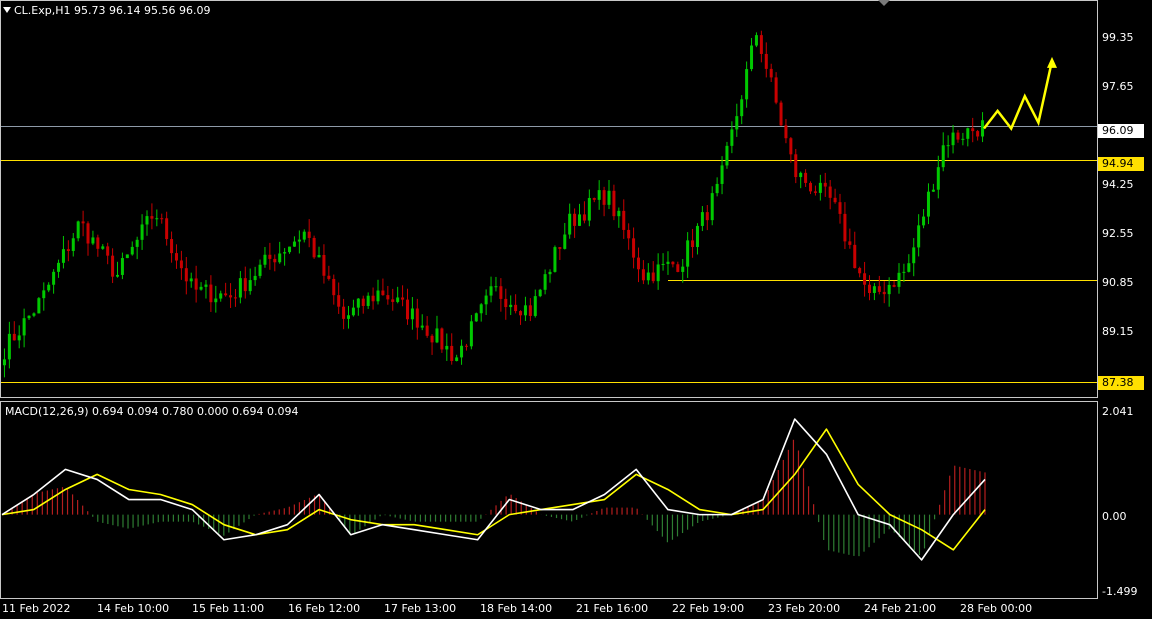 This screenshot has height=619, width=1152. Describe the element at coordinates (36, 608) in the screenshot. I see `time-axis-label: 11 Feb 2022` at that location.